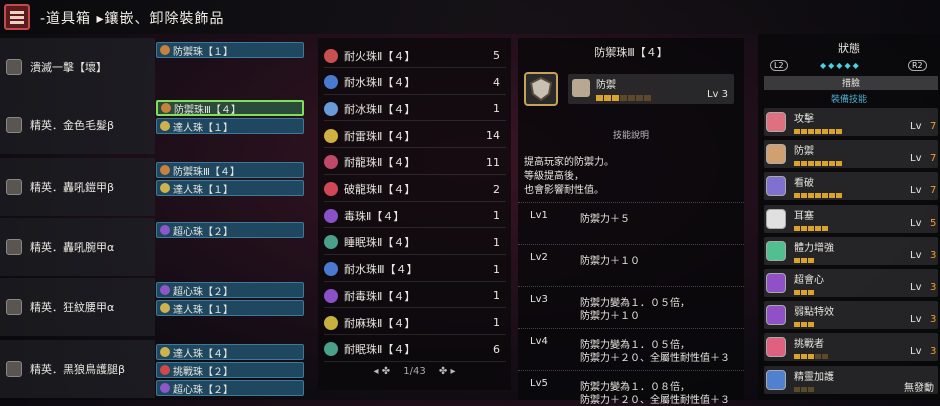 This screenshot has width=940, height=406. What do you see at coordinates (804, 184) in the screenshot?
I see `skill-name: 看破` at bounding box center [804, 184].